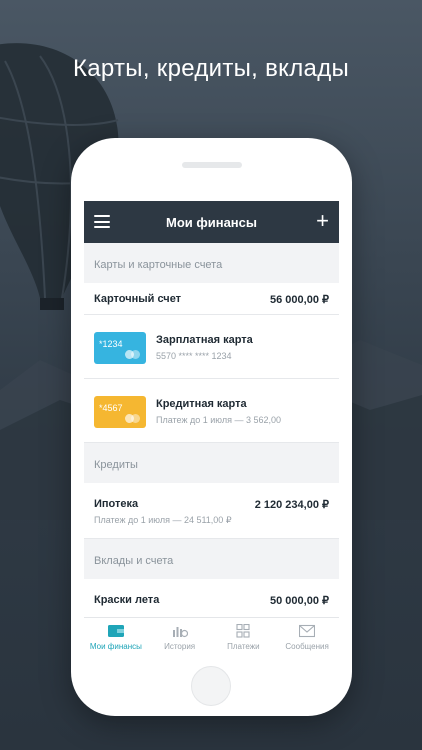 The height and width of the screenshot is (750, 422). I want to click on credit-name: Ипотека, so click(116, 504).